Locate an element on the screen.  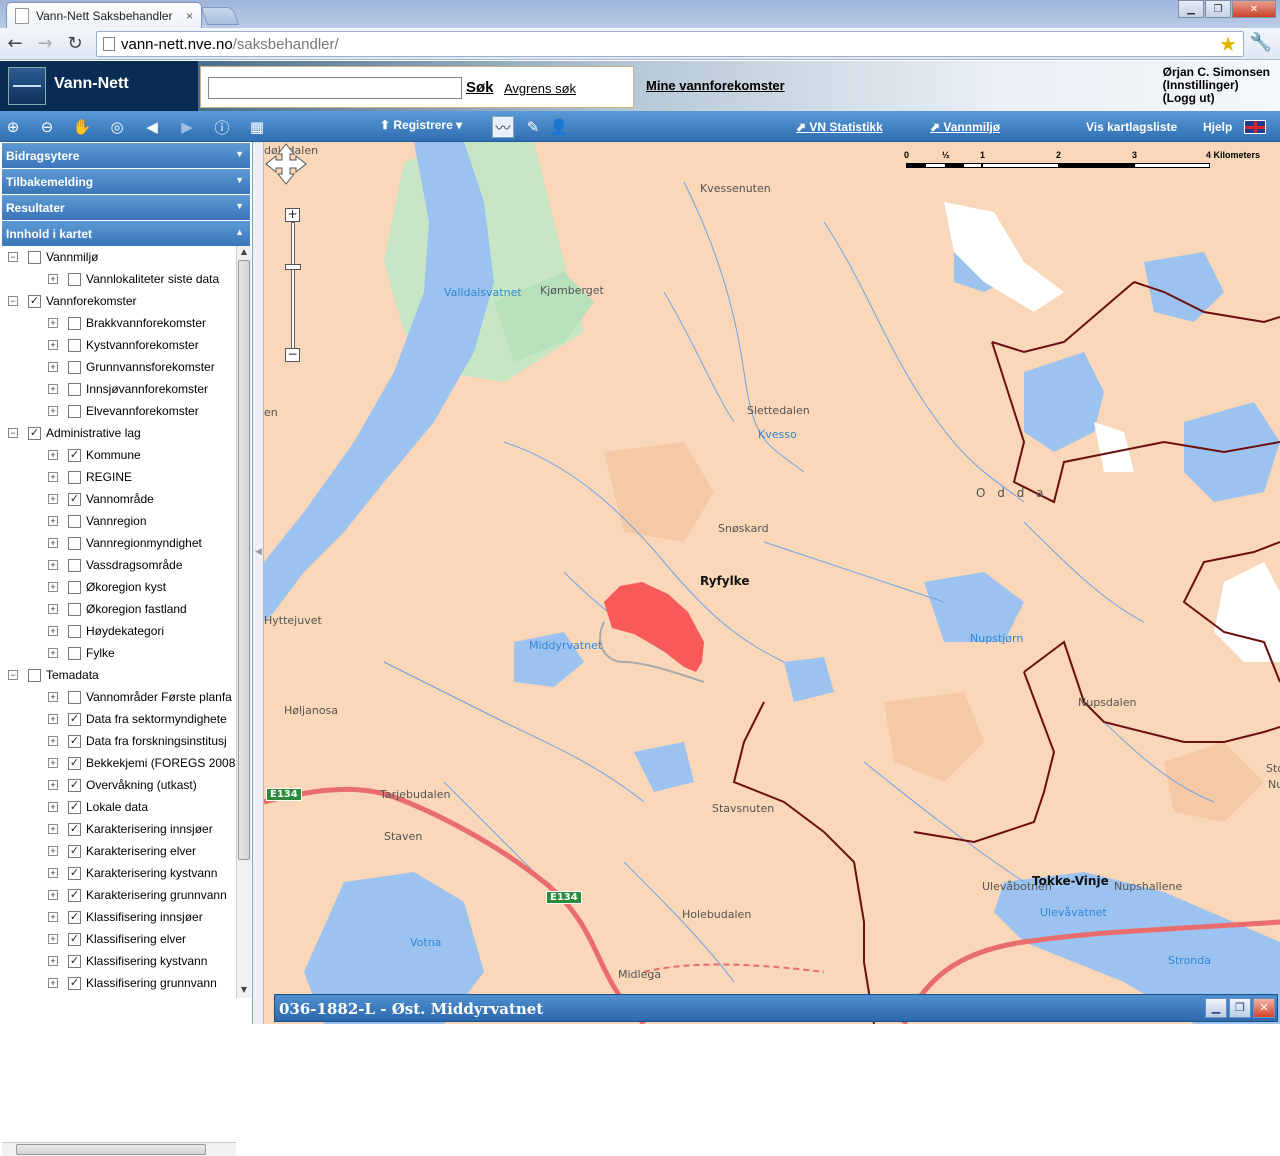
address-bar: vann-nett.nve.no/saksbehandler/ ★ is located at coordinates (670, 44).